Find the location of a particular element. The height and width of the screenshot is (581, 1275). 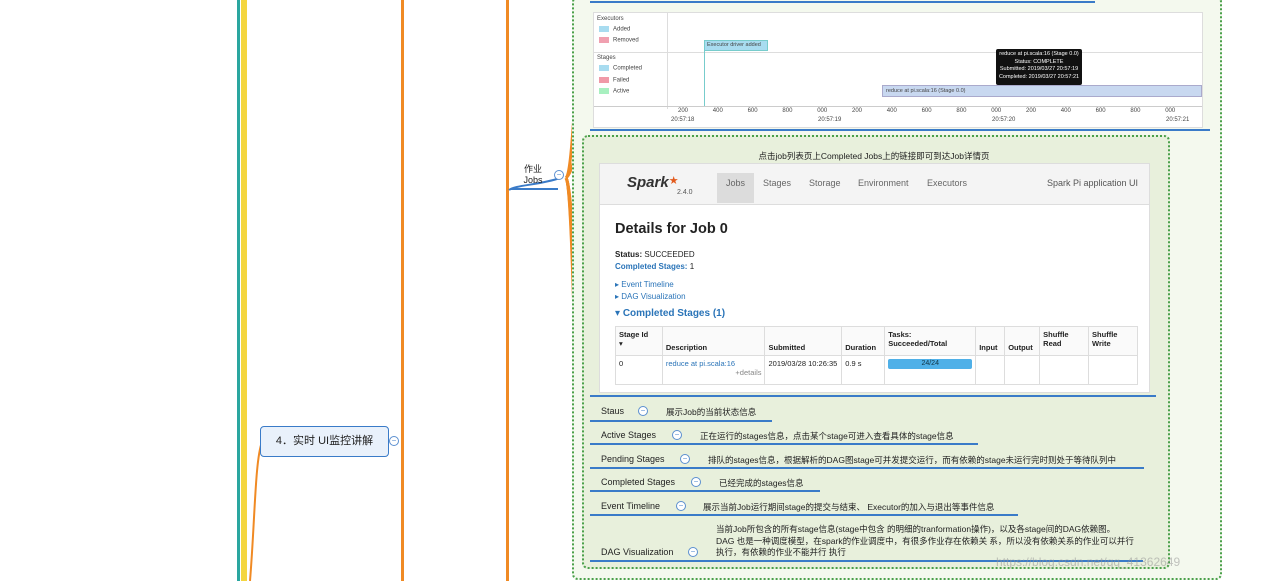

item-active-stages-underline is located at coordinates (784, 444).